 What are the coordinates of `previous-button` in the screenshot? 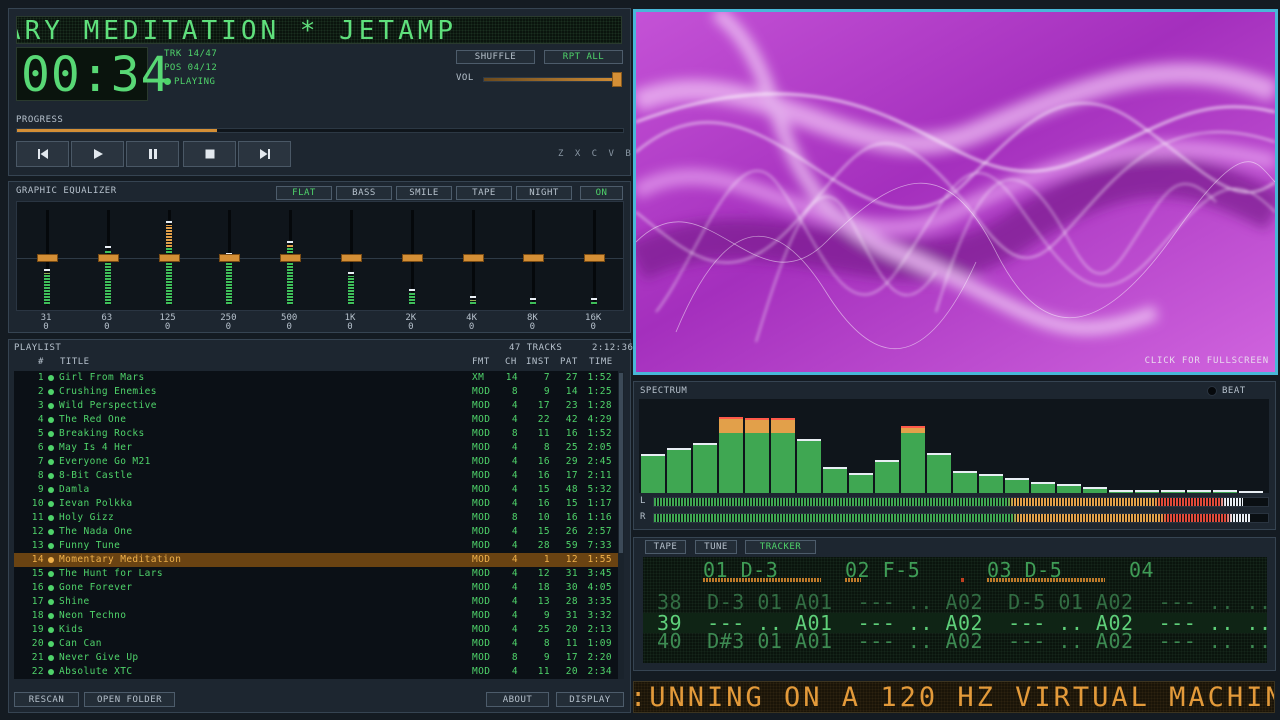 It's located at (42, 154).